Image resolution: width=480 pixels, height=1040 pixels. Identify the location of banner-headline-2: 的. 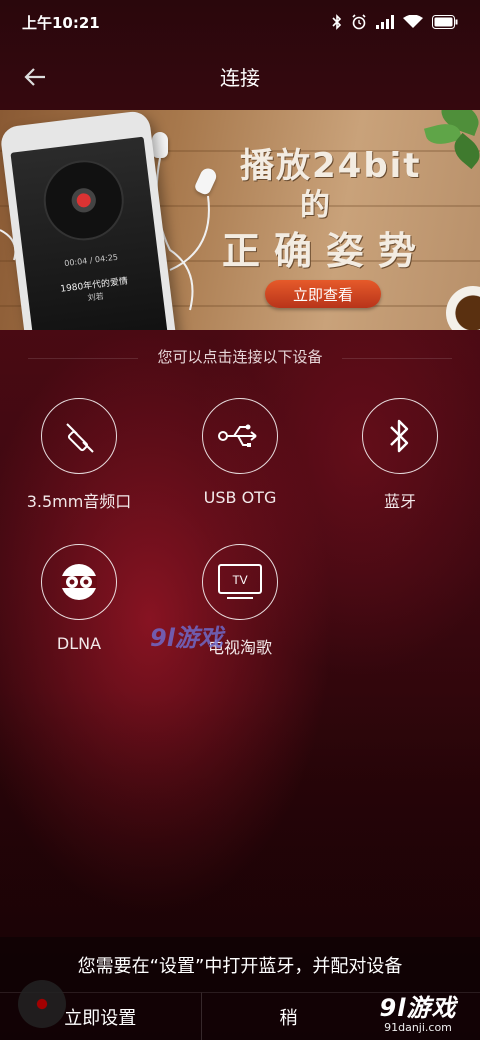
(315, 205).